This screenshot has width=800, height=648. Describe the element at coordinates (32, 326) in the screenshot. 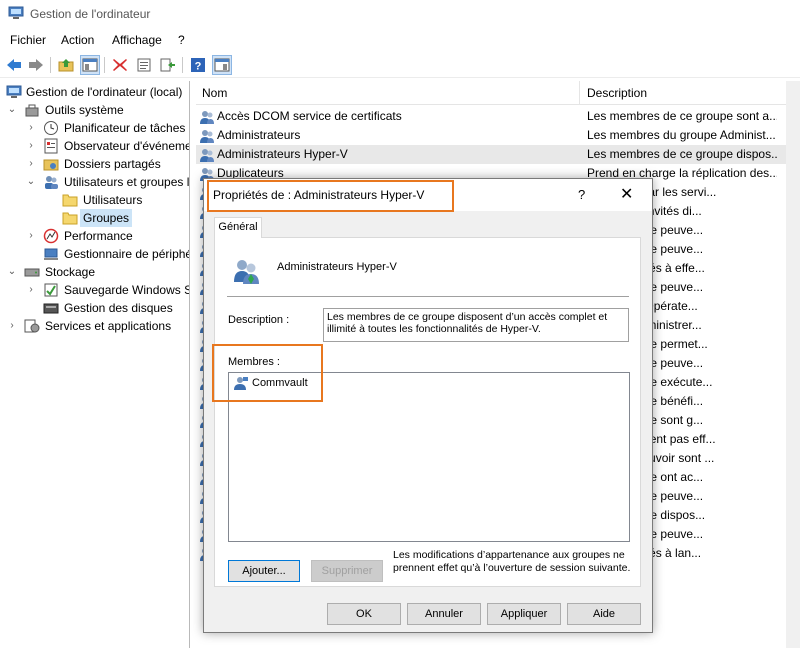

I see `services-applications-icon` at that location.